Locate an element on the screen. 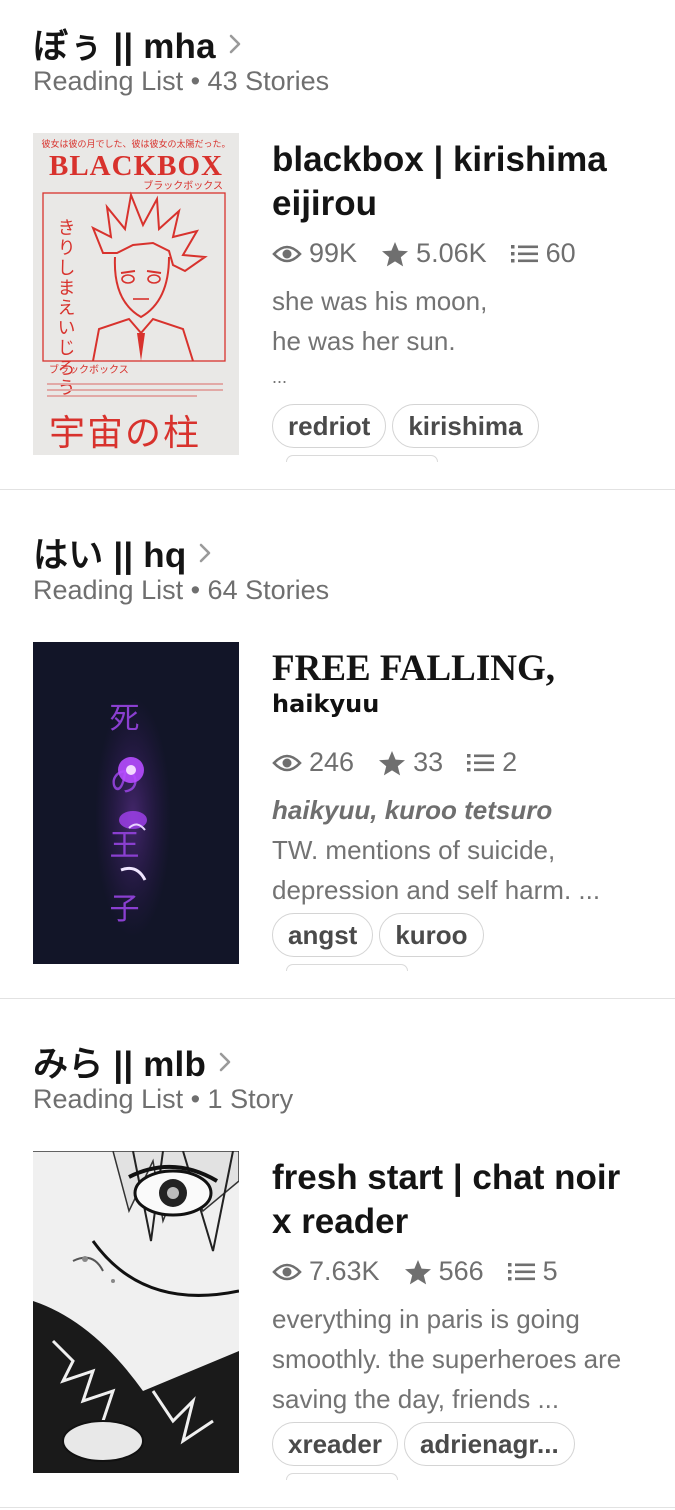 This screenshot has width=675, height=1510. votes-count: 33 is located at coordinates (428, 762).